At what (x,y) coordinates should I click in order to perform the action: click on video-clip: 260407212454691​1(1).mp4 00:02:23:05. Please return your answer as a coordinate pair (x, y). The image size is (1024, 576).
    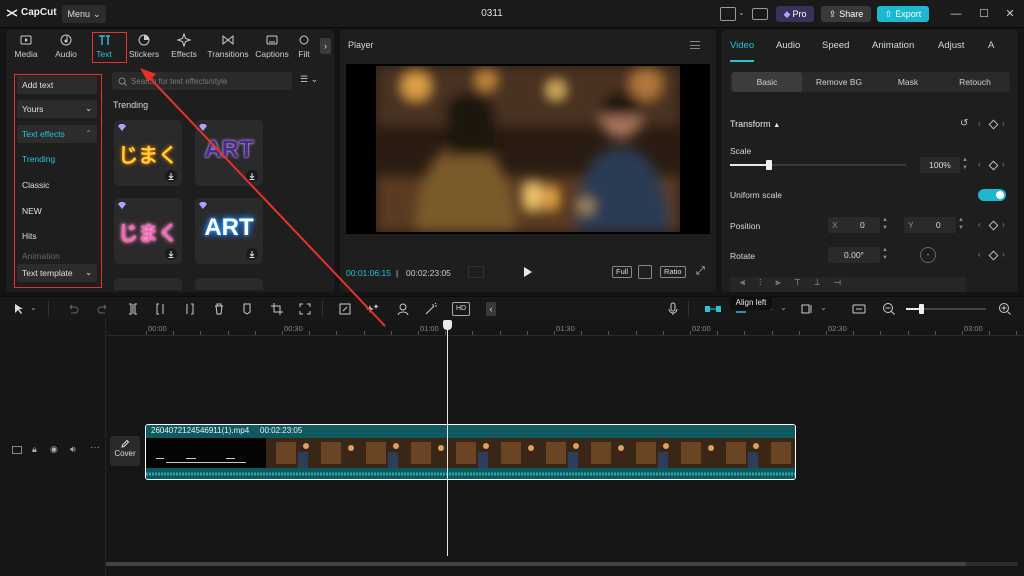
    Looking at the image, I should click on (470, 452).